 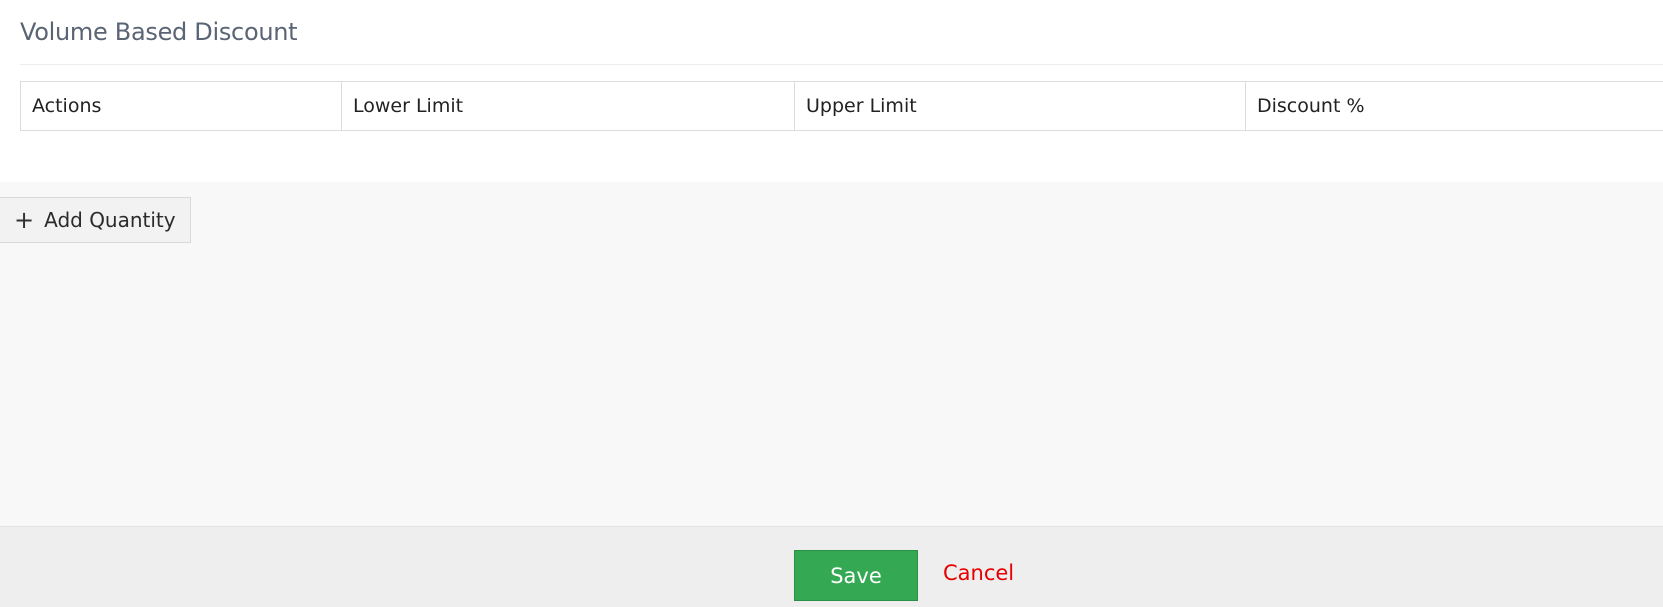 I want to click on column-header-discount-percent: Discount %, so click(x=1311, y=106).